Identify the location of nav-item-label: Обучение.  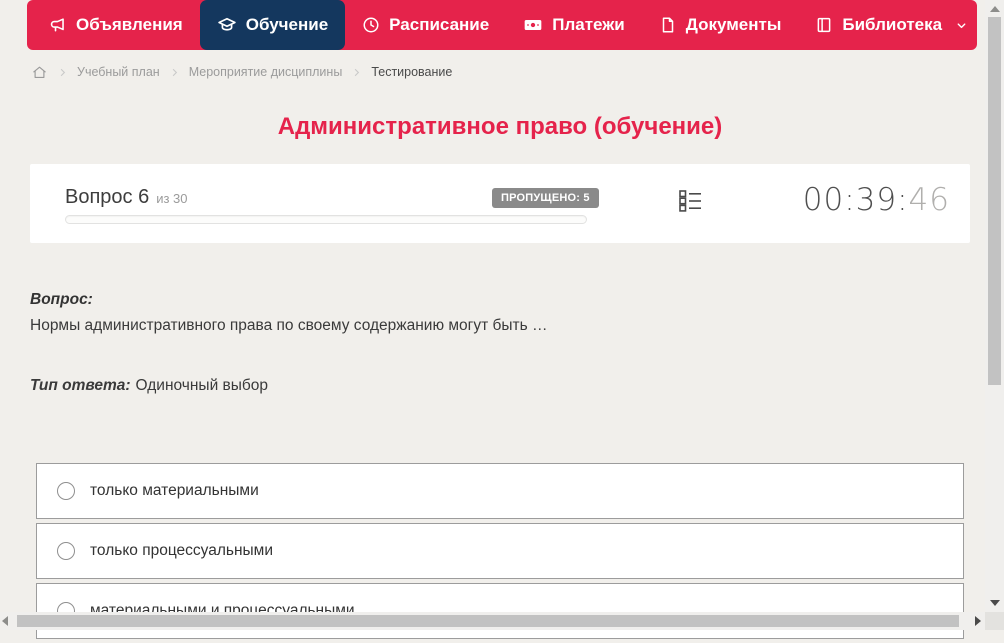
(287, 24).